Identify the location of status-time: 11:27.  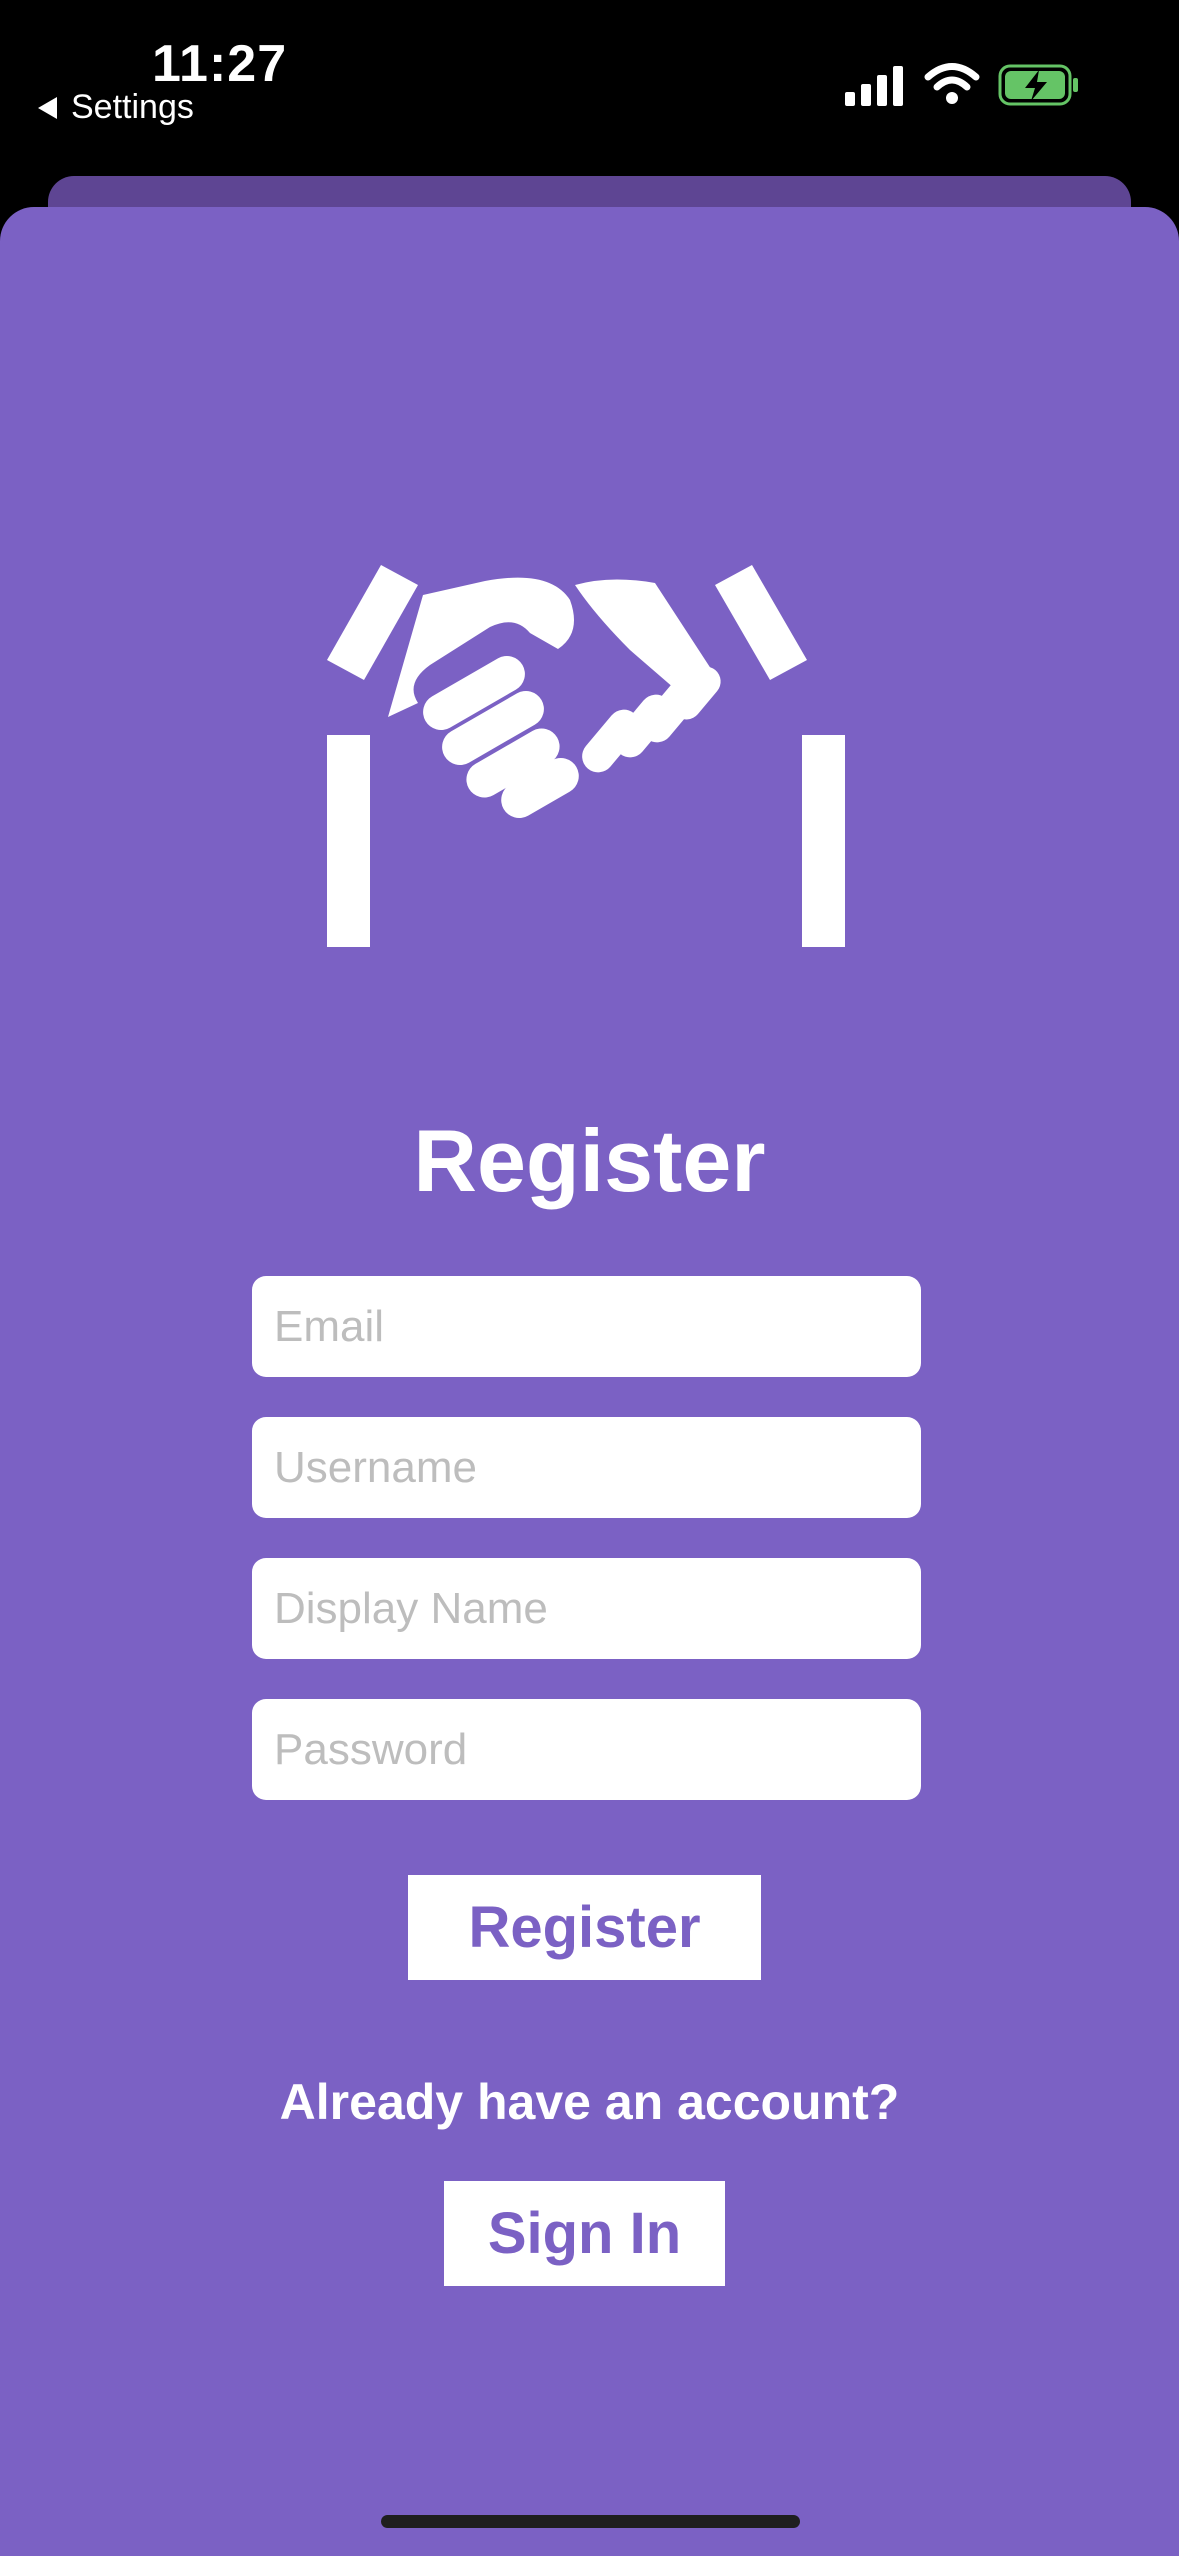
(220, 64).